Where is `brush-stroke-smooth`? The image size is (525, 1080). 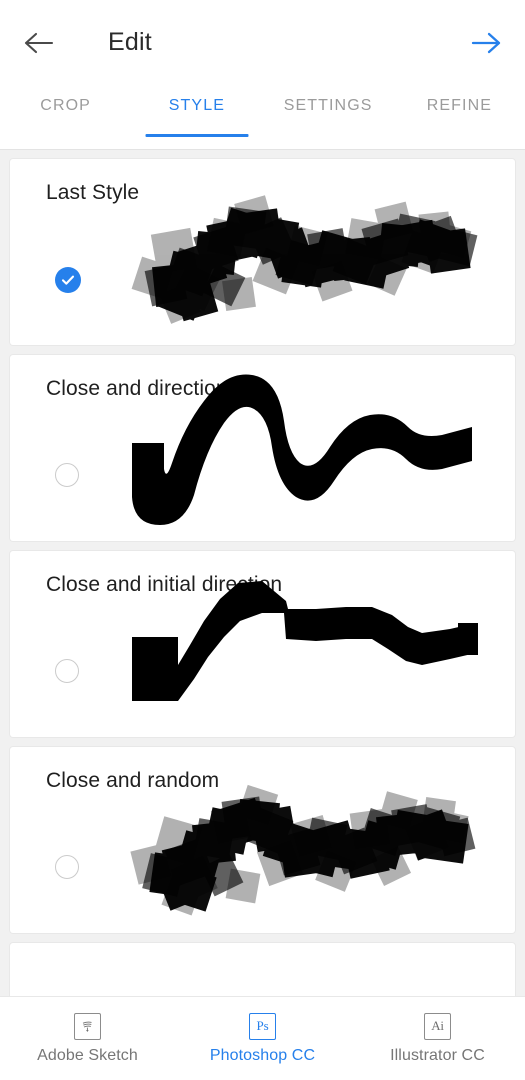 brush-stroke-smooth is located at coordinates (302, 449).